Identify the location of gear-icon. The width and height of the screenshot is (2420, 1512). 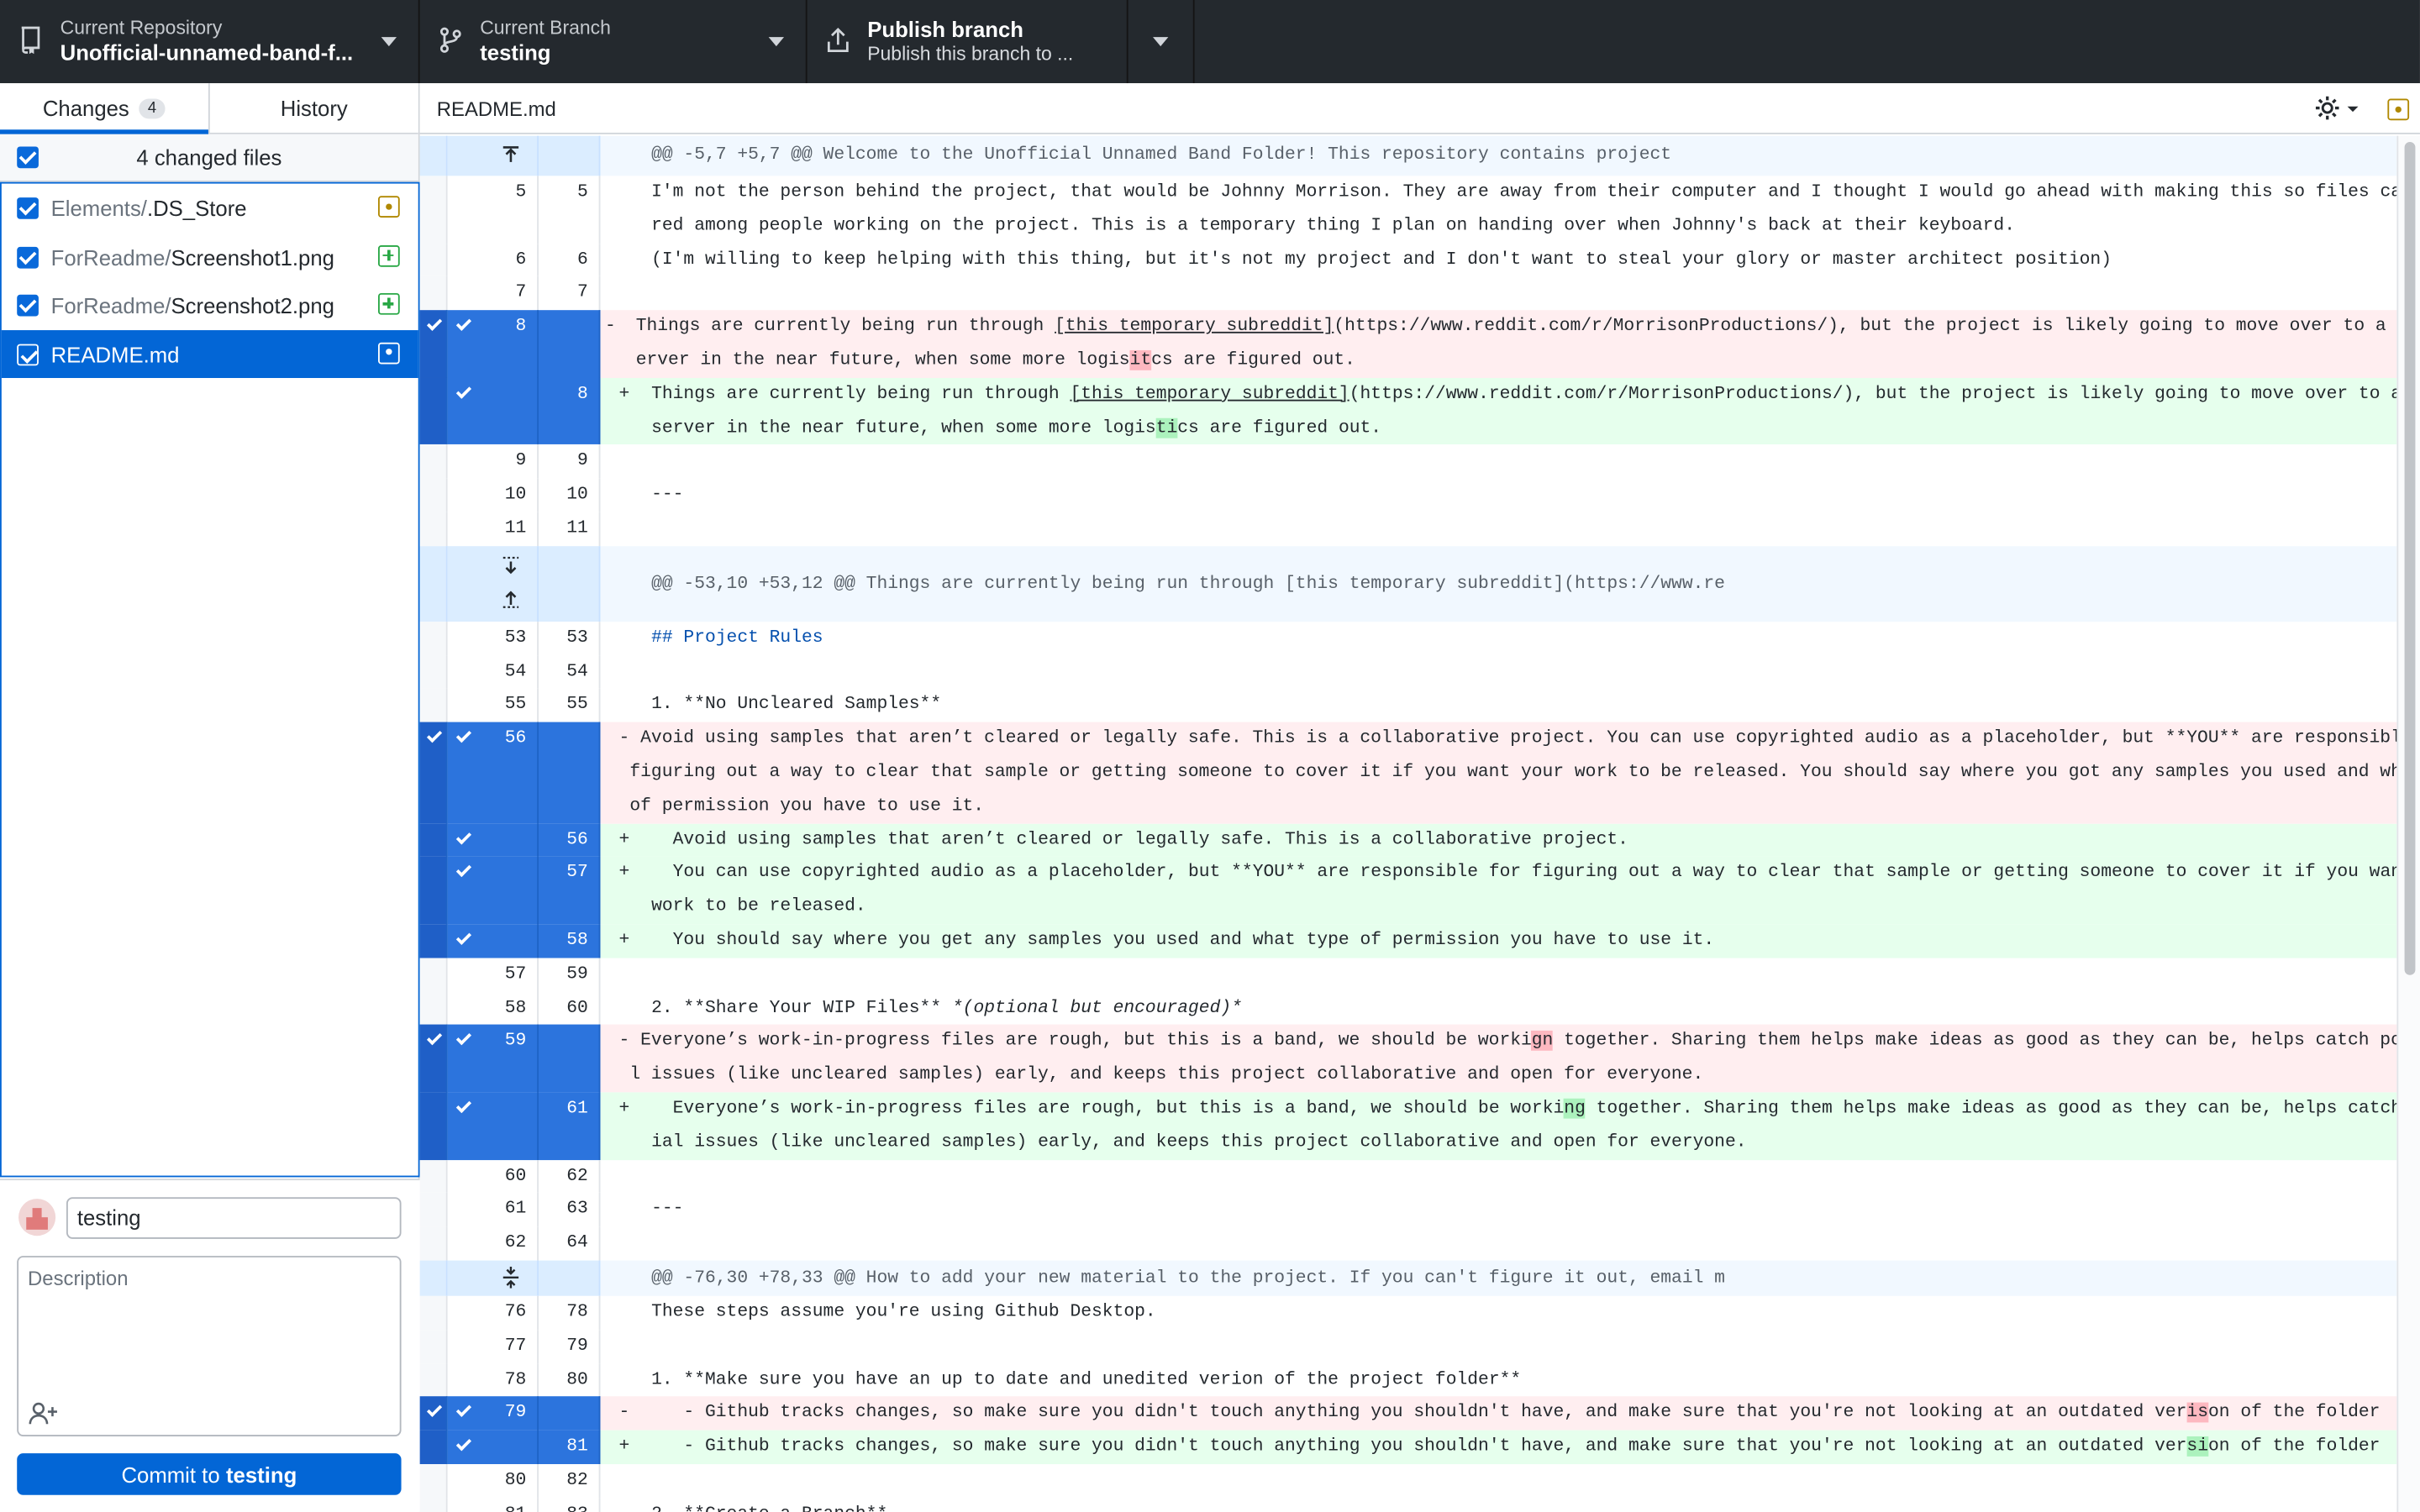
(2337, 108).